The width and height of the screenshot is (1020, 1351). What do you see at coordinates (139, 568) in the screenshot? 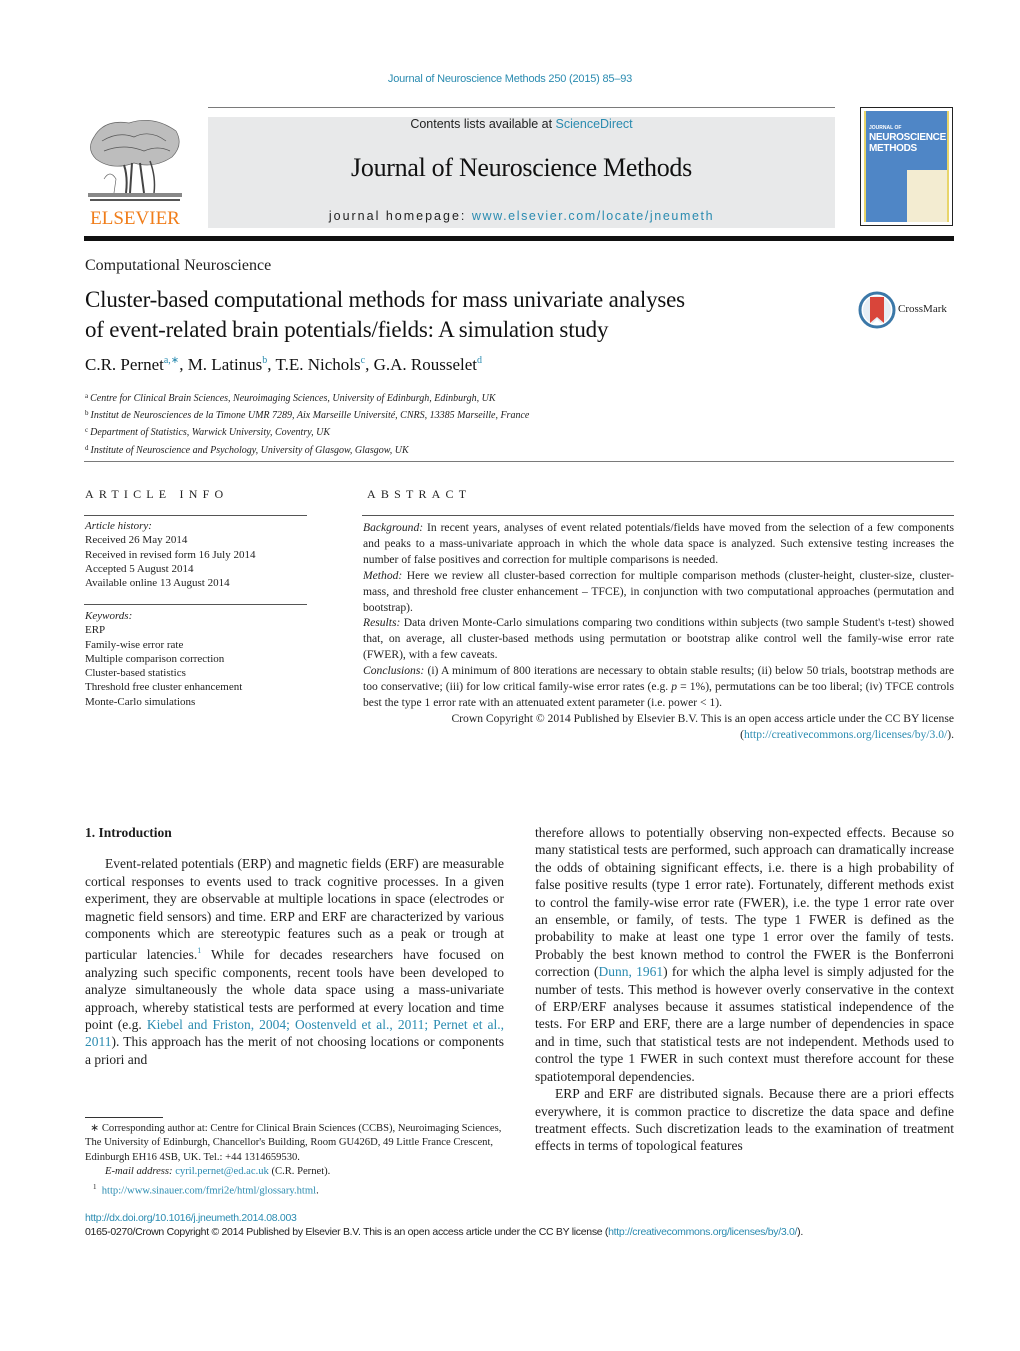
I see `history-item: Accepted 5 August 2014` at bounding box center [139, 568].